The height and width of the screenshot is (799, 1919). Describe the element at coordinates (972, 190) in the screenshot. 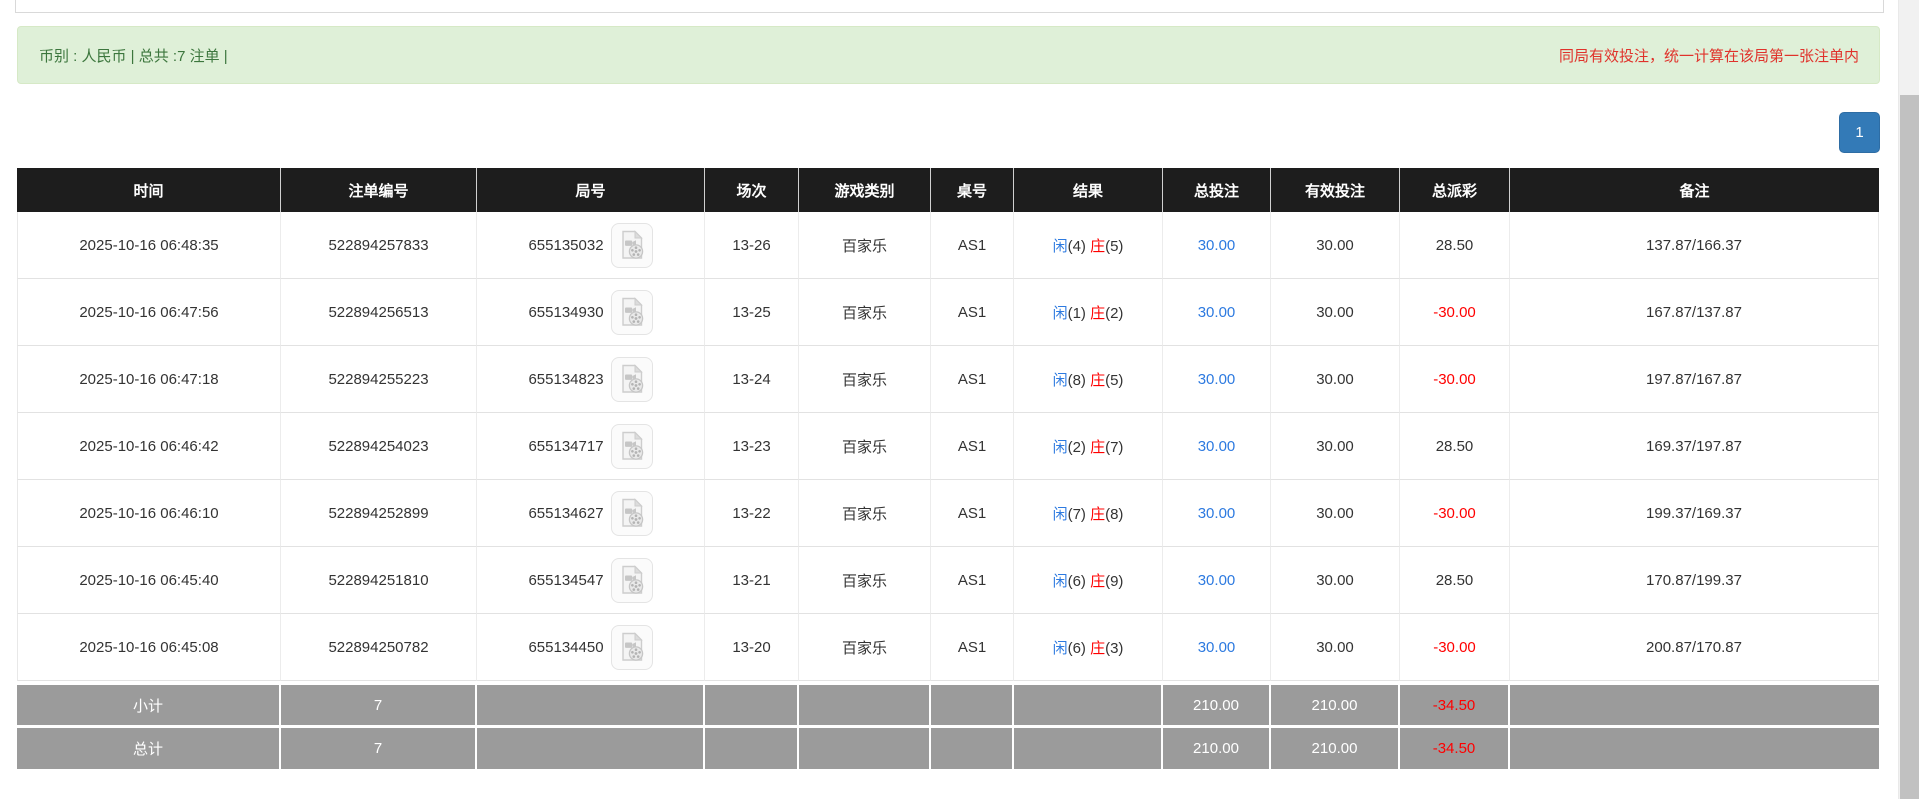

I see `column-header-5: 桌号` at that location.